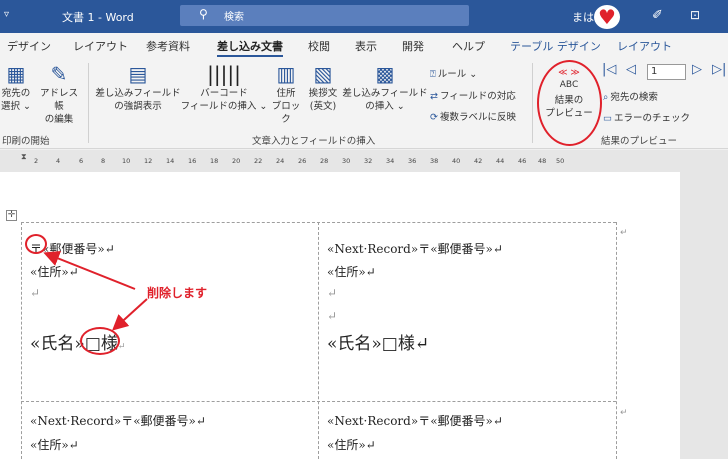 The height and width of the screenshot is (459, 728). What do you see at coordinates (36, 161) in the screenshot?
I see `ruler-tick: 2` at bounding box center [36, 161].